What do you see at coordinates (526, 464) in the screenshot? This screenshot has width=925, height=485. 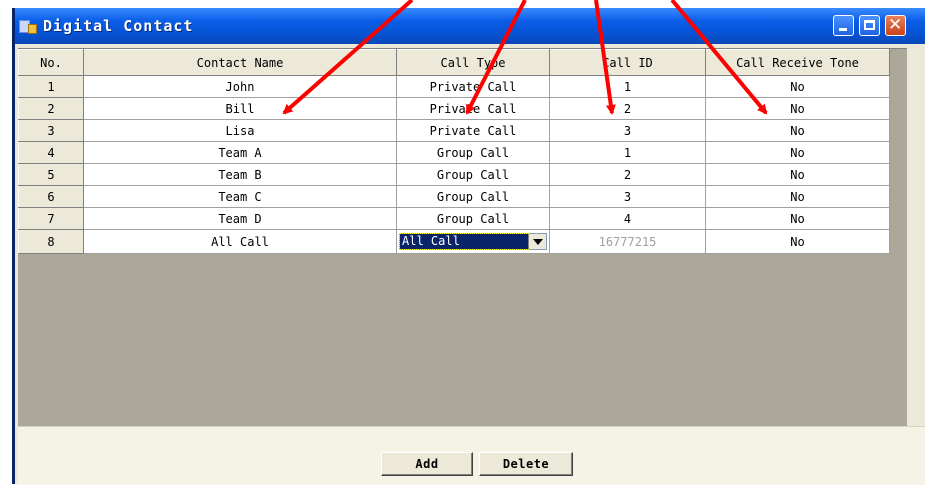 I see `delete-button: Delete` at bounding box center [526, 464].